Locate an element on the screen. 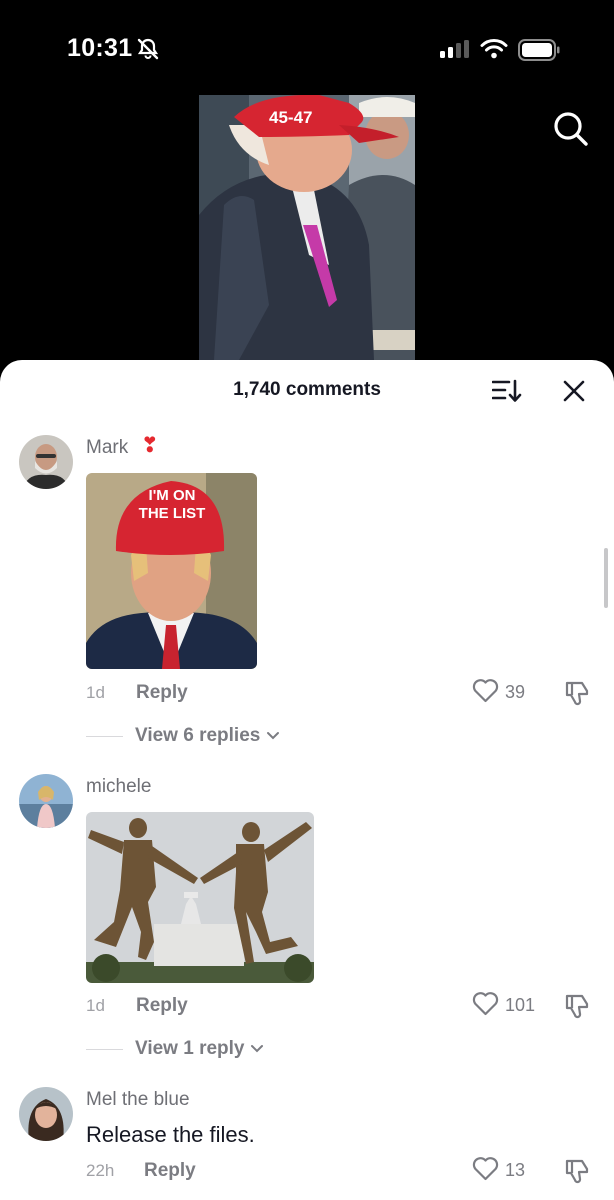 Image resolution: width=614 pixels, height=1200 pixels. view-replies-button: View 1 reply is located at coordinates (199, 1049).